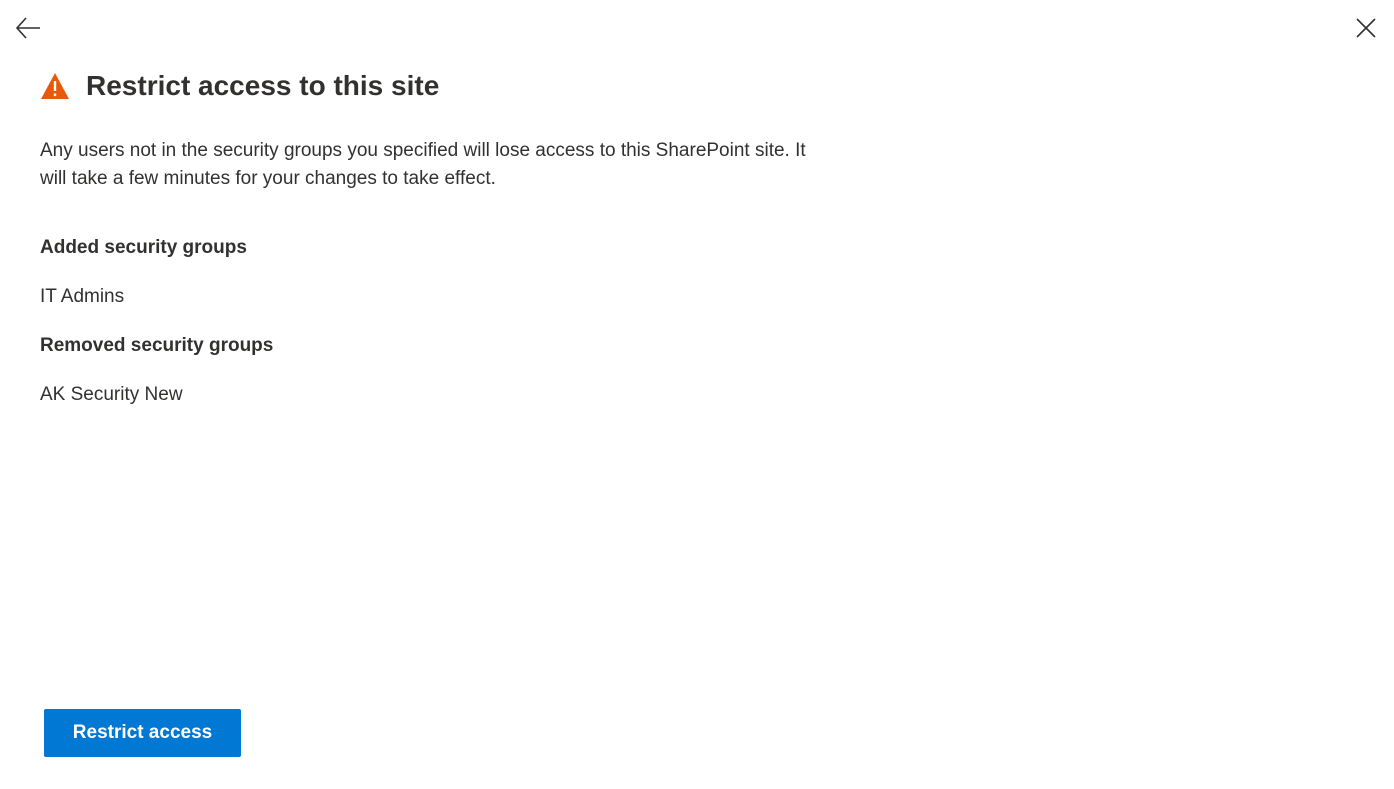 Image resolution: width=1394 pixels, height=789 pixels. I want to click on close-button, so click(1366, 30).